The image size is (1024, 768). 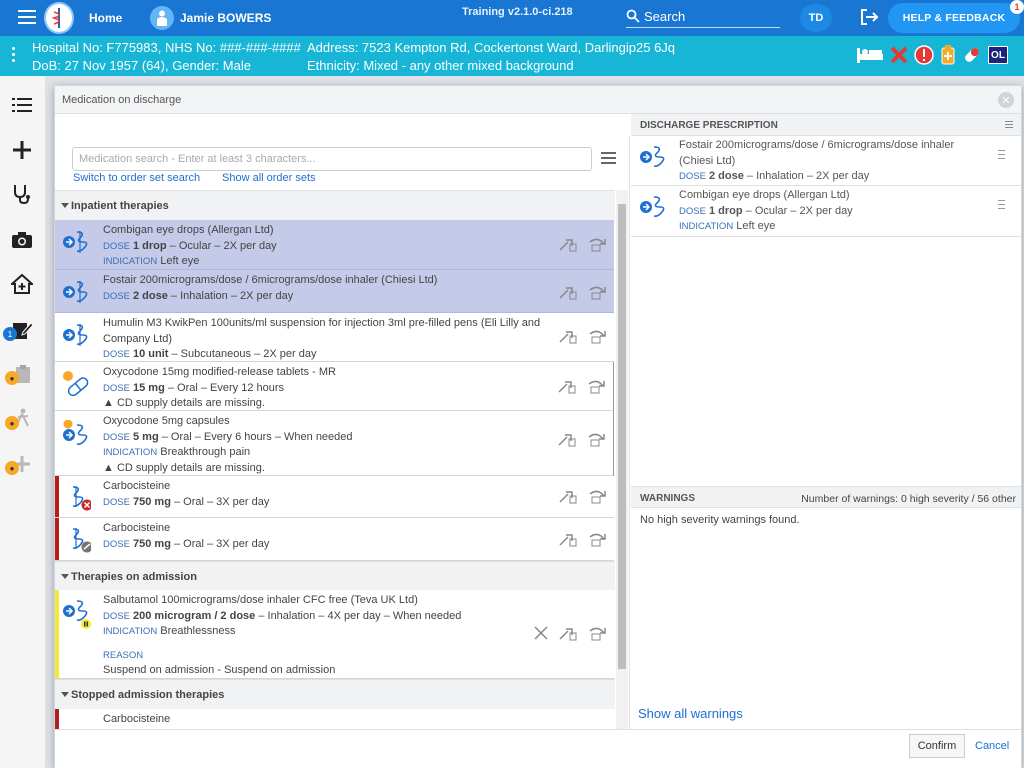 I want to click on close-icon: ✕, so click(x=1006, y=100).